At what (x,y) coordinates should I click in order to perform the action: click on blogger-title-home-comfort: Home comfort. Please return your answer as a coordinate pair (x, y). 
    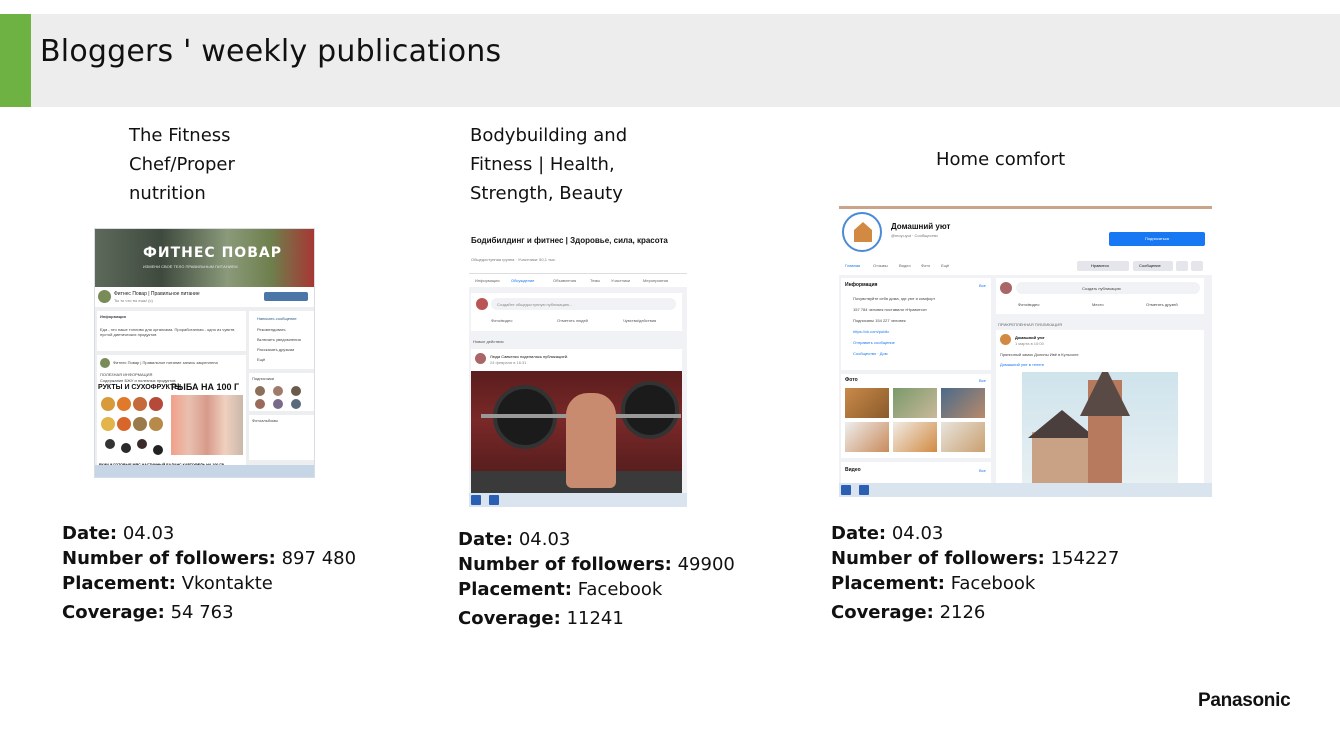
    Looking at the image, I should click on (1000, 159).